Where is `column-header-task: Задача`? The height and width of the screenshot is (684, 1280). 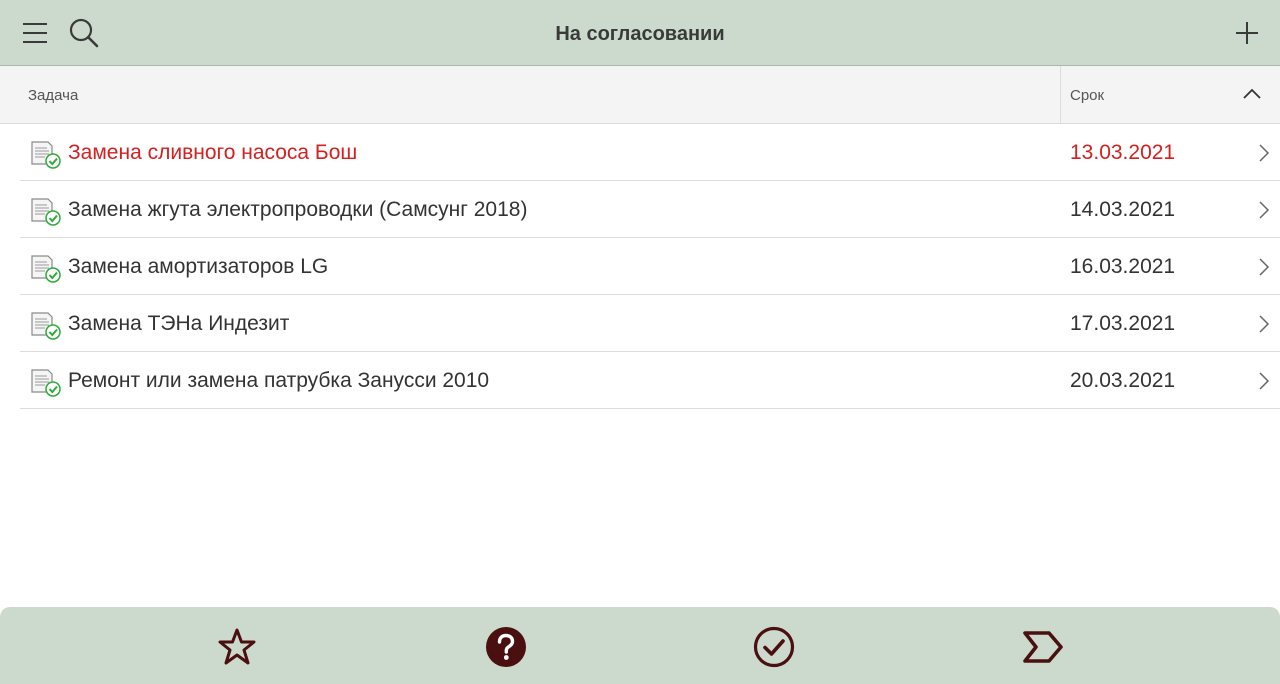
column-header-task: Задача is located at coordinates (530, 94).